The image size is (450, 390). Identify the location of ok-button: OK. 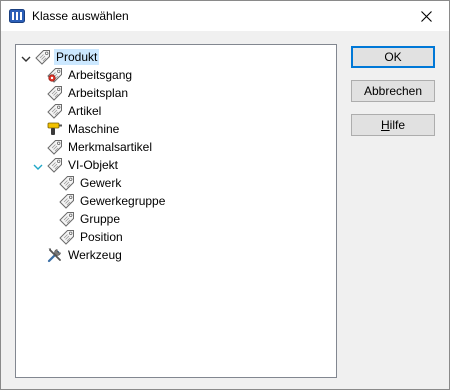
(393, 57).